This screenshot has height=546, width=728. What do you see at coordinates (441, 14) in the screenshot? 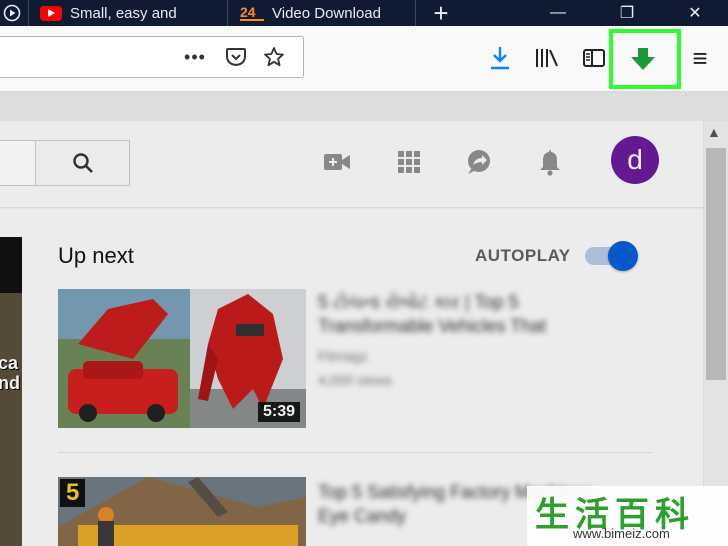
I see `new-tab-button: +` at bounding box center [441, 14].